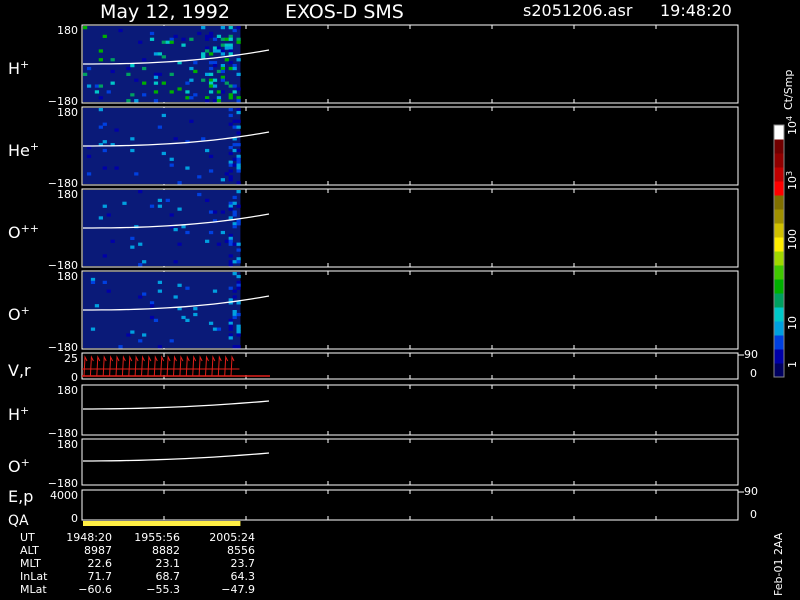 The image size is (800, 600). I want to click on colorbar-tick-label: 100, so click(792, 239).